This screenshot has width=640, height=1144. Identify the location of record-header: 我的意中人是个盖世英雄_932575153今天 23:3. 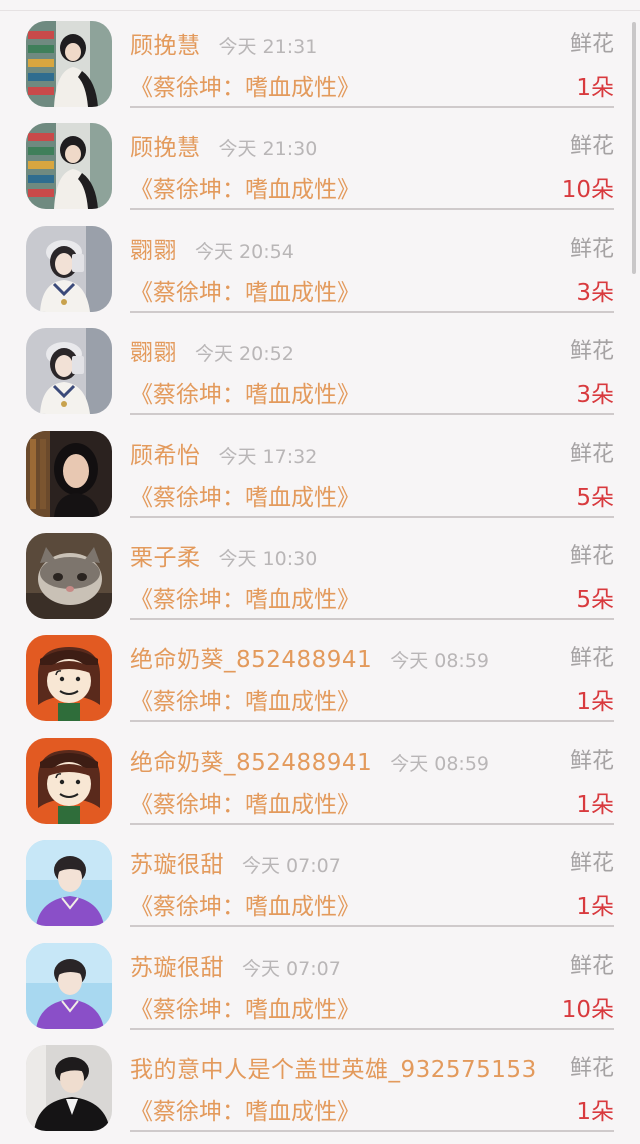
(337, 1068).